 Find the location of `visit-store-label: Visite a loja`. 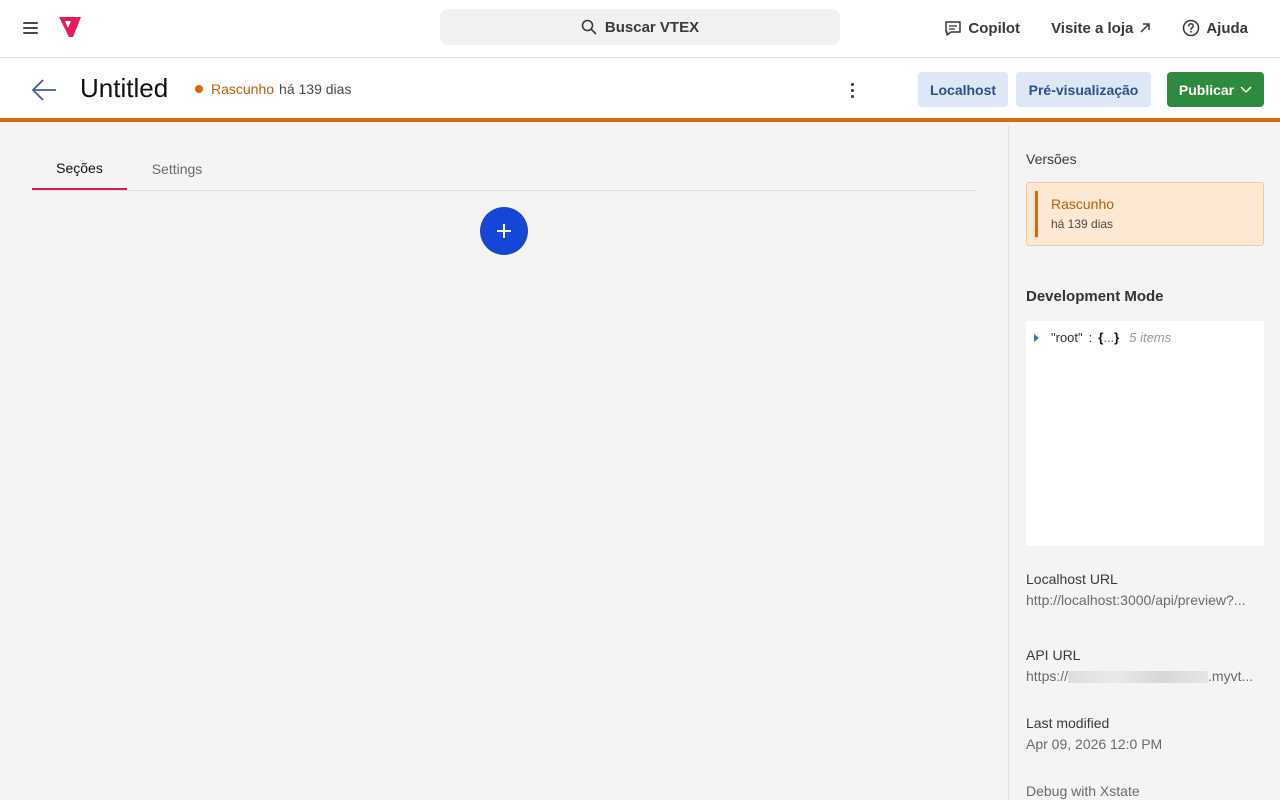

visit-store-label: Visite a loja is located at coordinates (1092, 28).